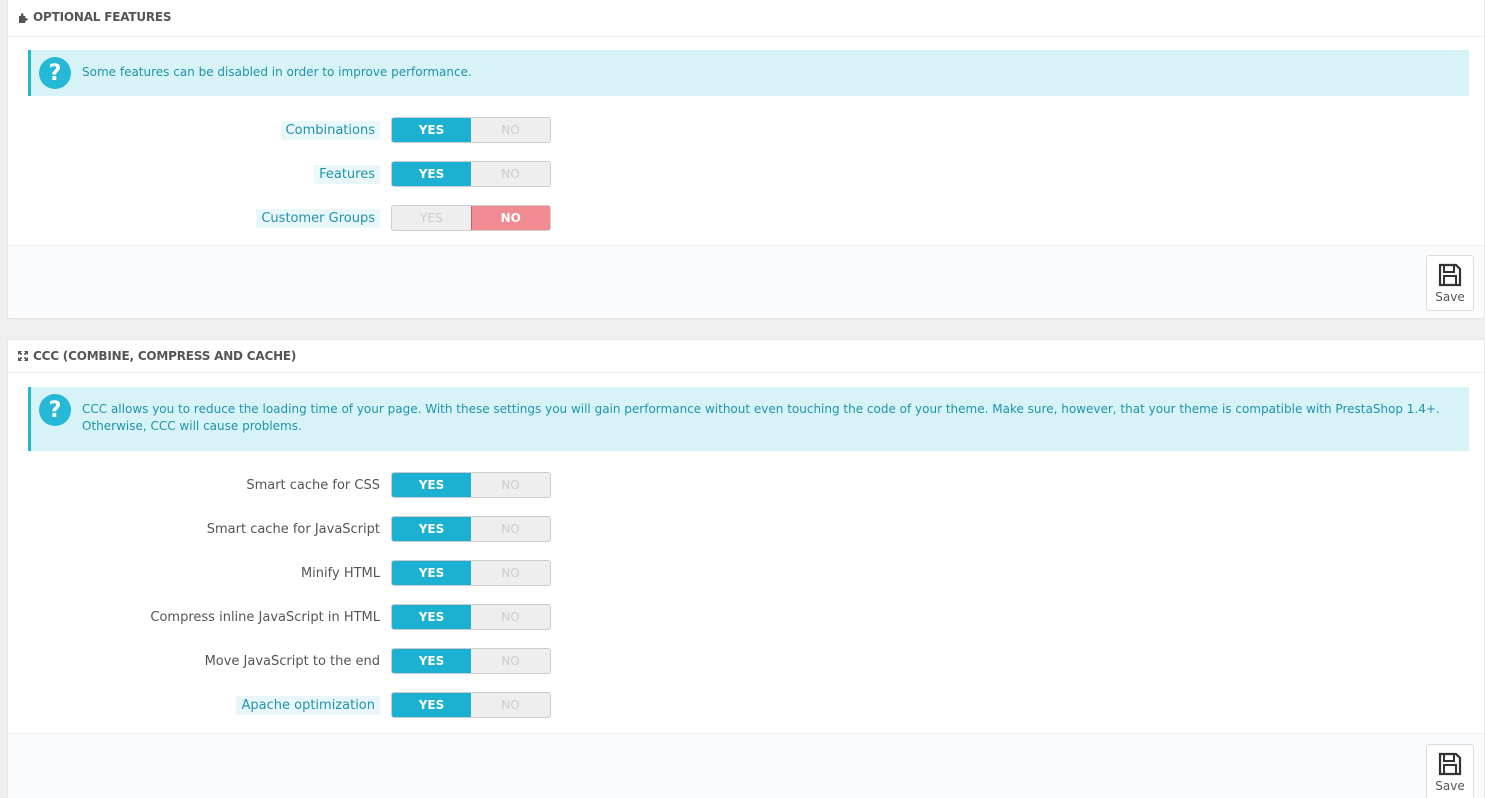 The height and width of the screenshot is (798, 1485). I want to click on combinations-switch: YES NO, so click(471, 130).